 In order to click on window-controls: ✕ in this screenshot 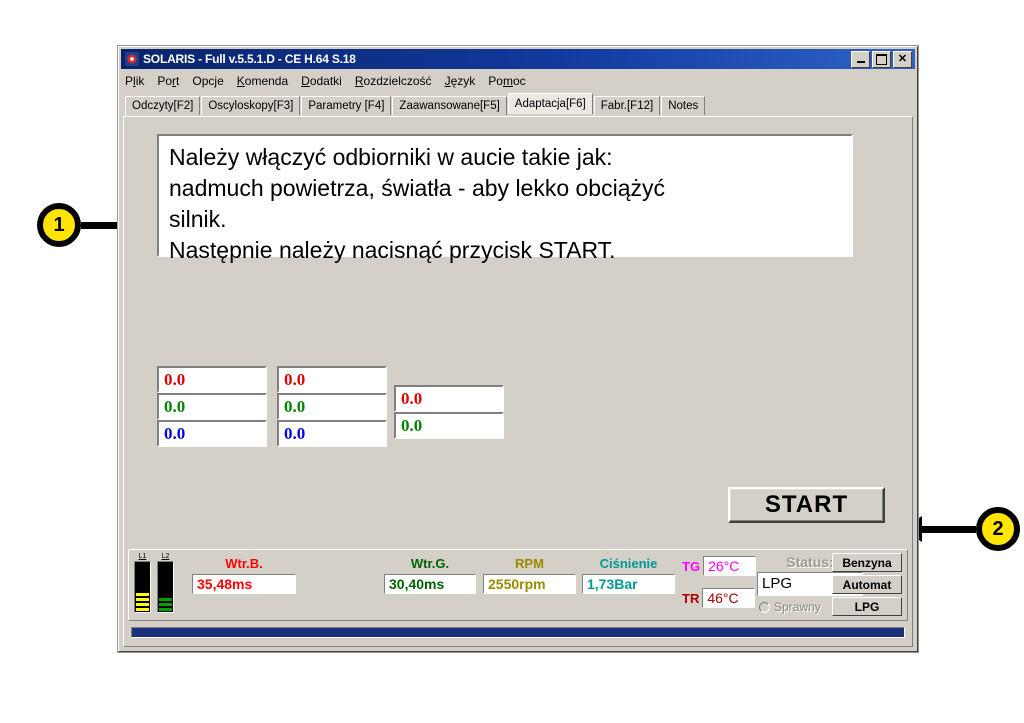, I will do `click(882, 59)`.